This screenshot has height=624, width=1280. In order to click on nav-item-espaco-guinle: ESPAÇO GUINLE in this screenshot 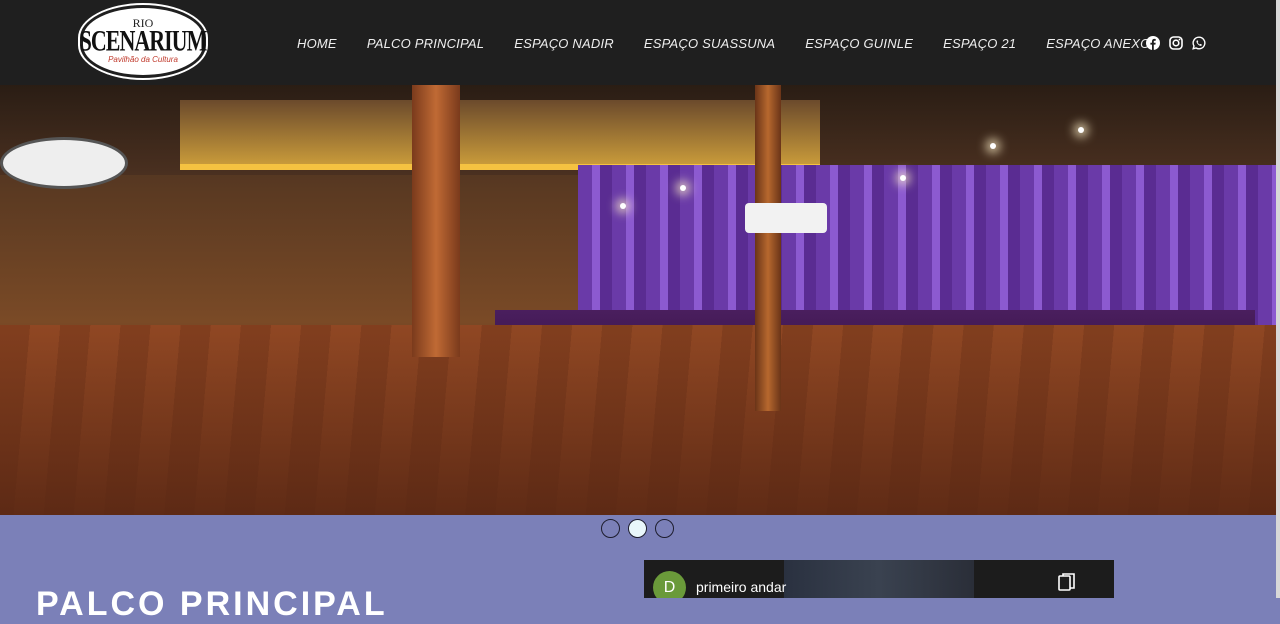, I will do `click(859, 44)`.